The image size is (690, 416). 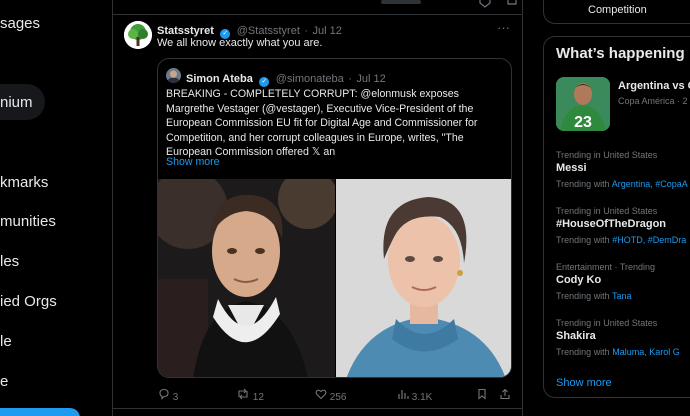 I want to click on trend-related: Trending with #HOTD, #DemDra, so click(x=621, y=240).